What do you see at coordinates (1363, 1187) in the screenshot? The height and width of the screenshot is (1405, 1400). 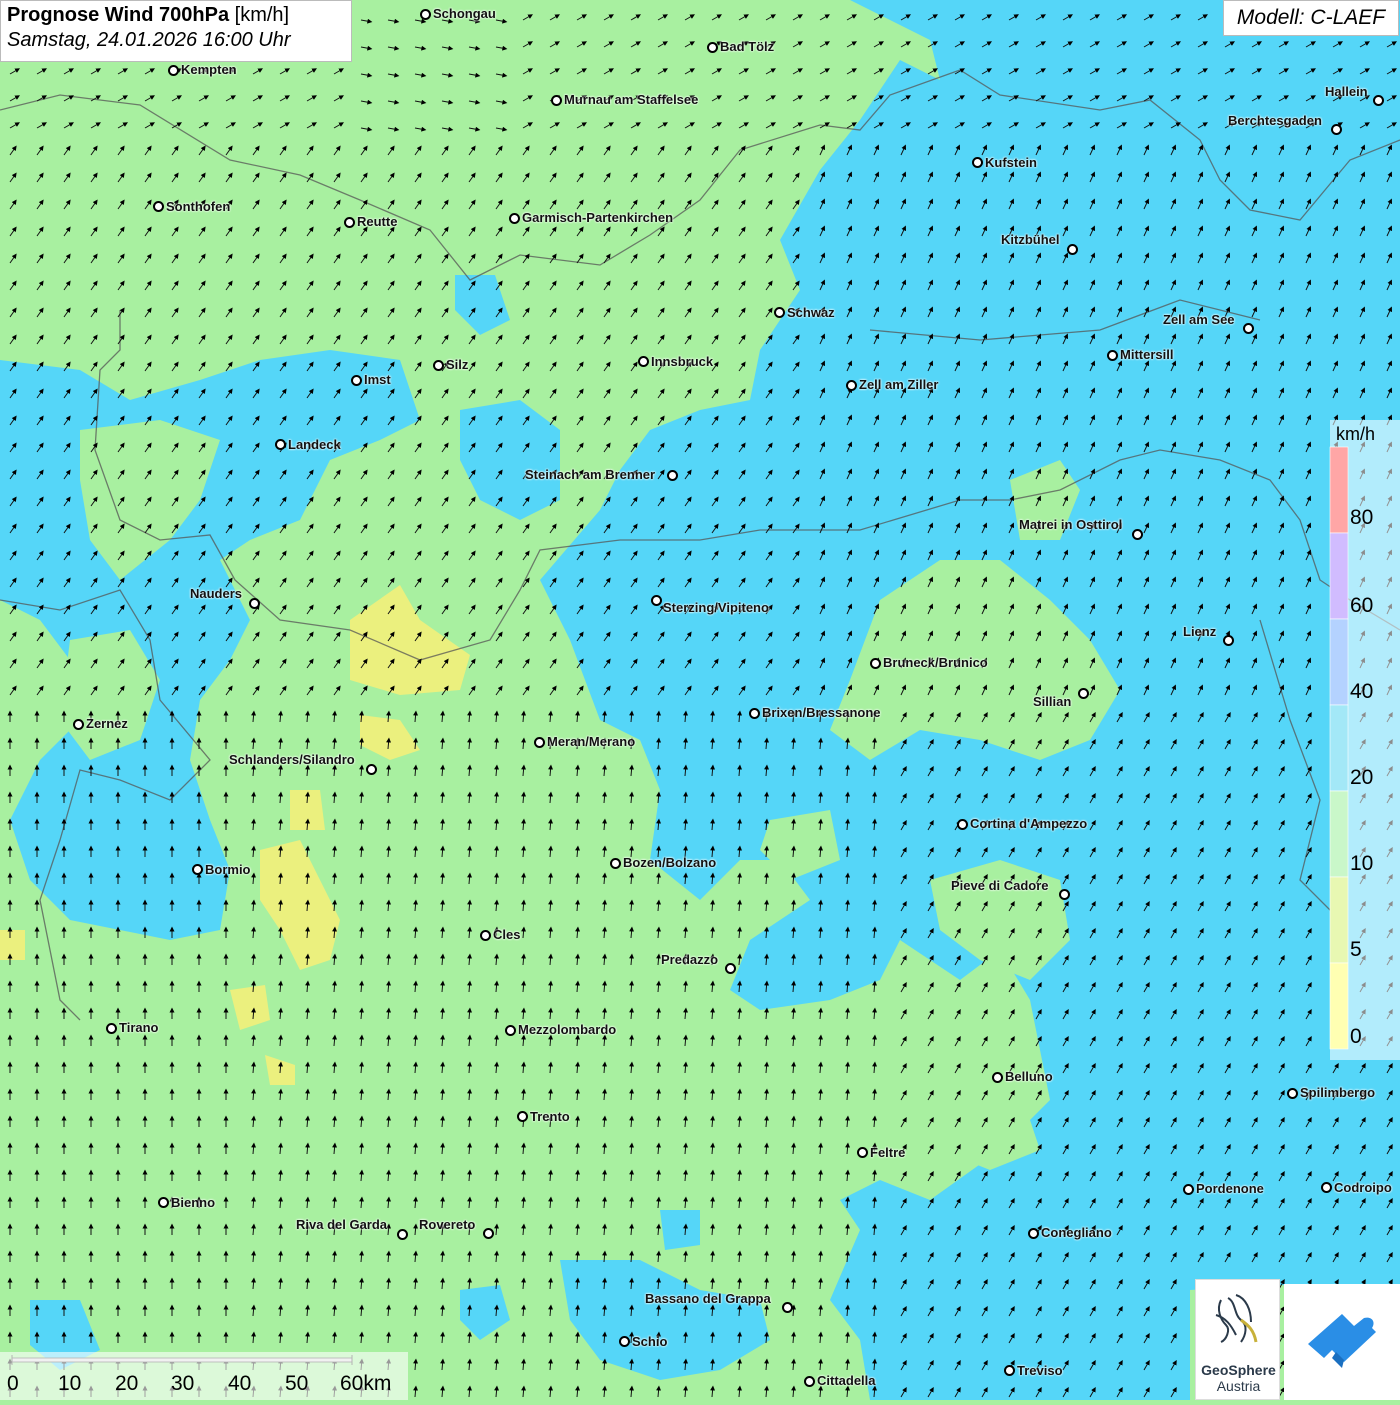 I see `city-label: Codroipo` at bounding box center [1363, 1187].